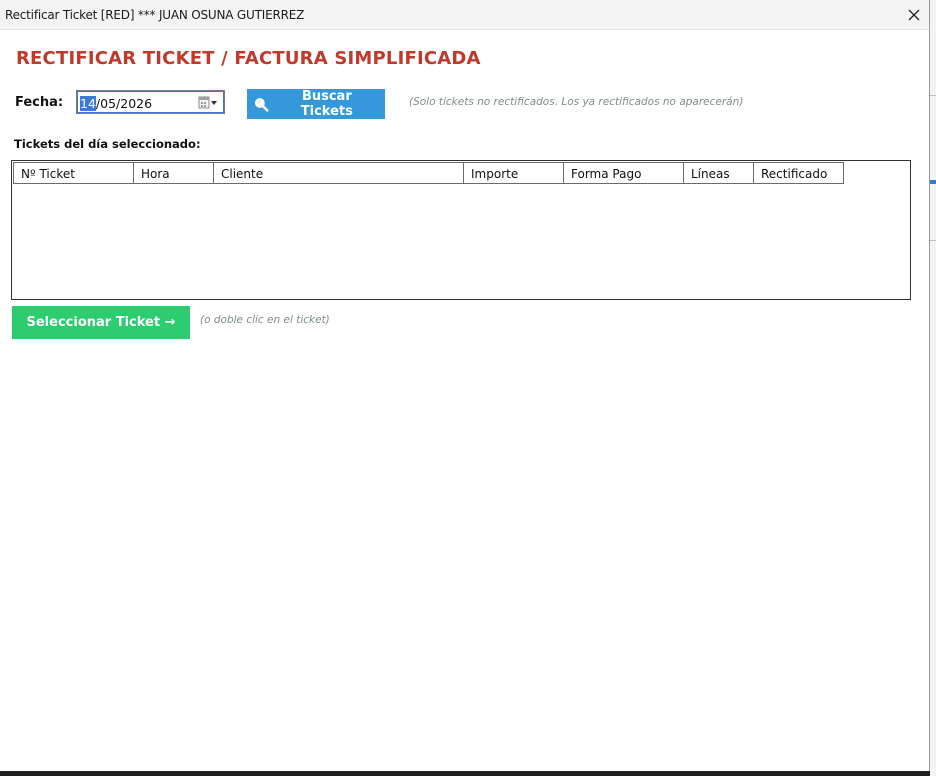 Image resolution: width=936 pixels, height=776 pixels. I want to click on page-title: RECTIFICAR TICKET / FACTURA SIMPLIFICADA, so click(248, 58).